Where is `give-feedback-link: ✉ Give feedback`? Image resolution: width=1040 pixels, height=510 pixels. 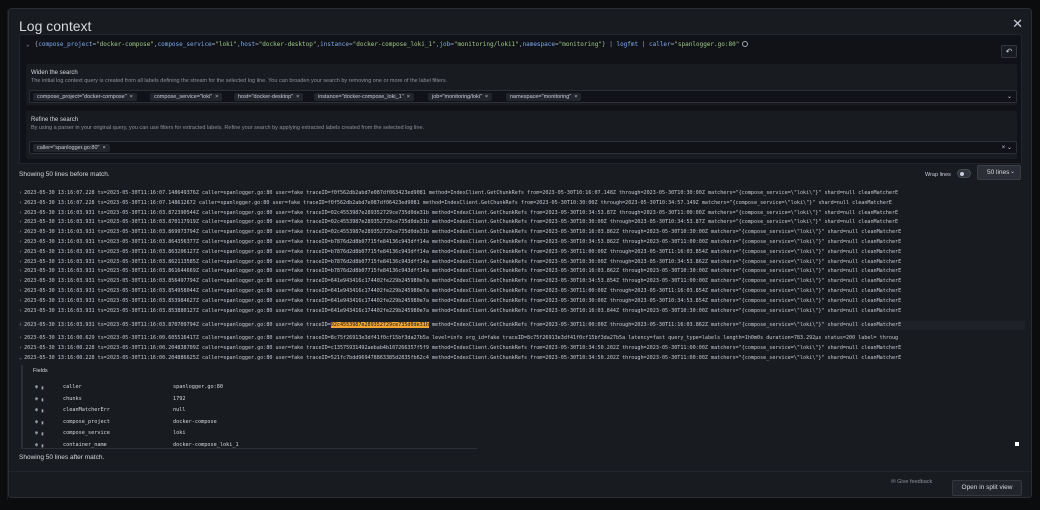
give-feedback-link: ✉ Give feedback is located at coordinates (911, 482).